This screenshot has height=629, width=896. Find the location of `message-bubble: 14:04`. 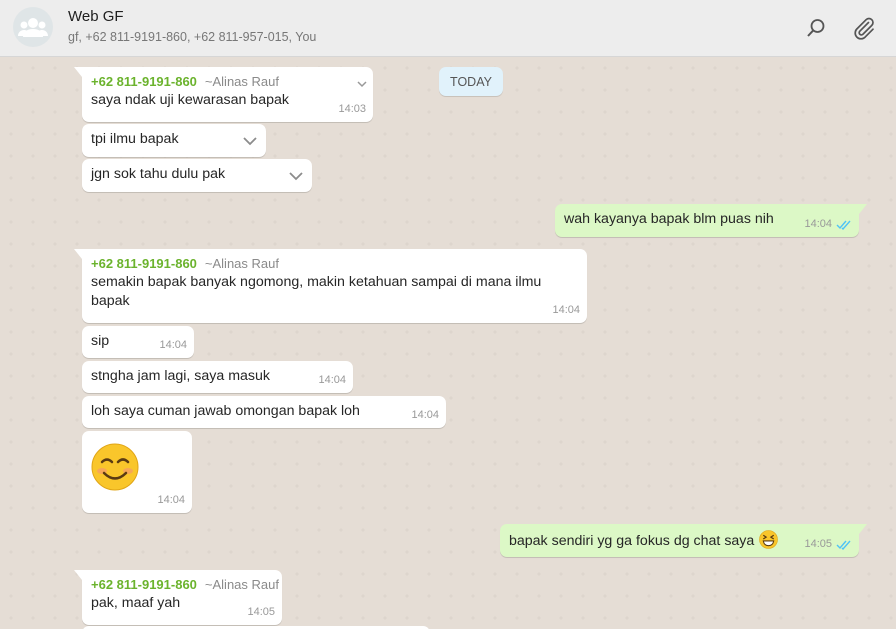

message-bubble: 14:04 is located at coordinates (137, 472).